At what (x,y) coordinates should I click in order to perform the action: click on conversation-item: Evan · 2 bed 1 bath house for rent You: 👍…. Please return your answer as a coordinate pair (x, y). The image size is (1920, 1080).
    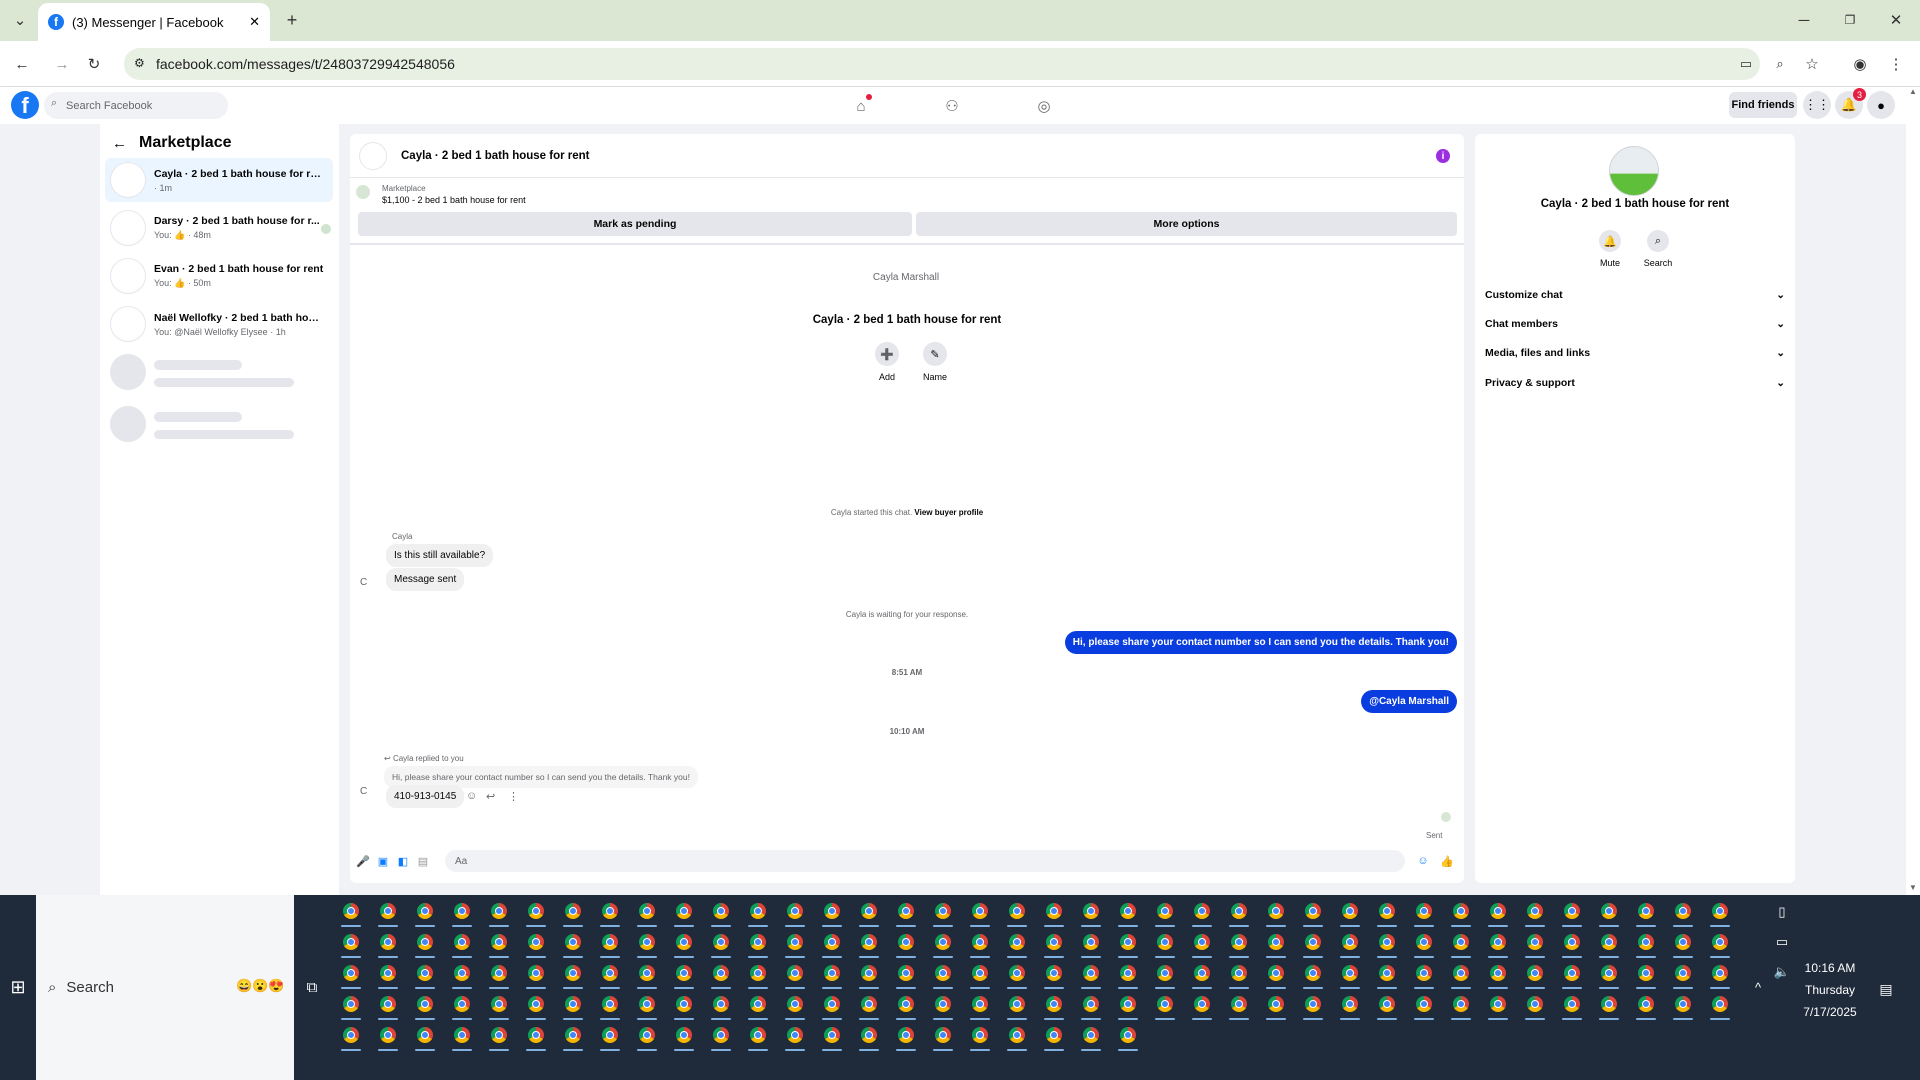
    Looking at the image, I should click on (219, 276).